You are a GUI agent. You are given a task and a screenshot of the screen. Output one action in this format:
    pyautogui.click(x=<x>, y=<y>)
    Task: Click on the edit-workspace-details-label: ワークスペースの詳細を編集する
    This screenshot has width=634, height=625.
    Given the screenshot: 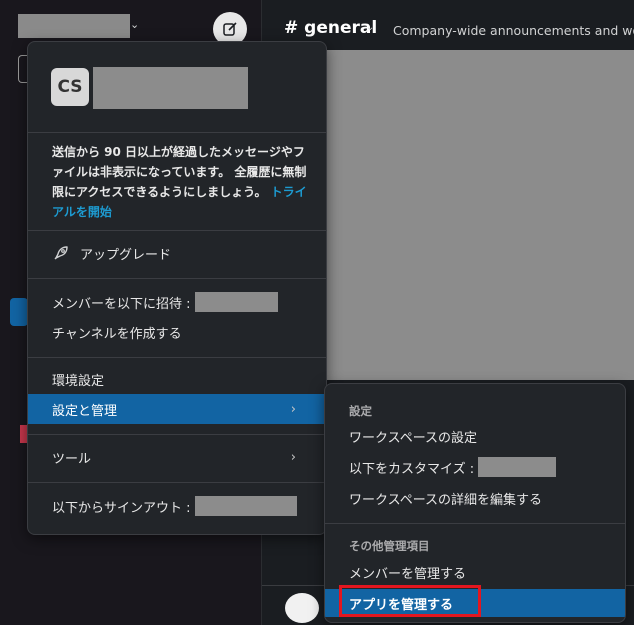 What is the action you would take?
    pyautogui.click(x=446, y=500)
    